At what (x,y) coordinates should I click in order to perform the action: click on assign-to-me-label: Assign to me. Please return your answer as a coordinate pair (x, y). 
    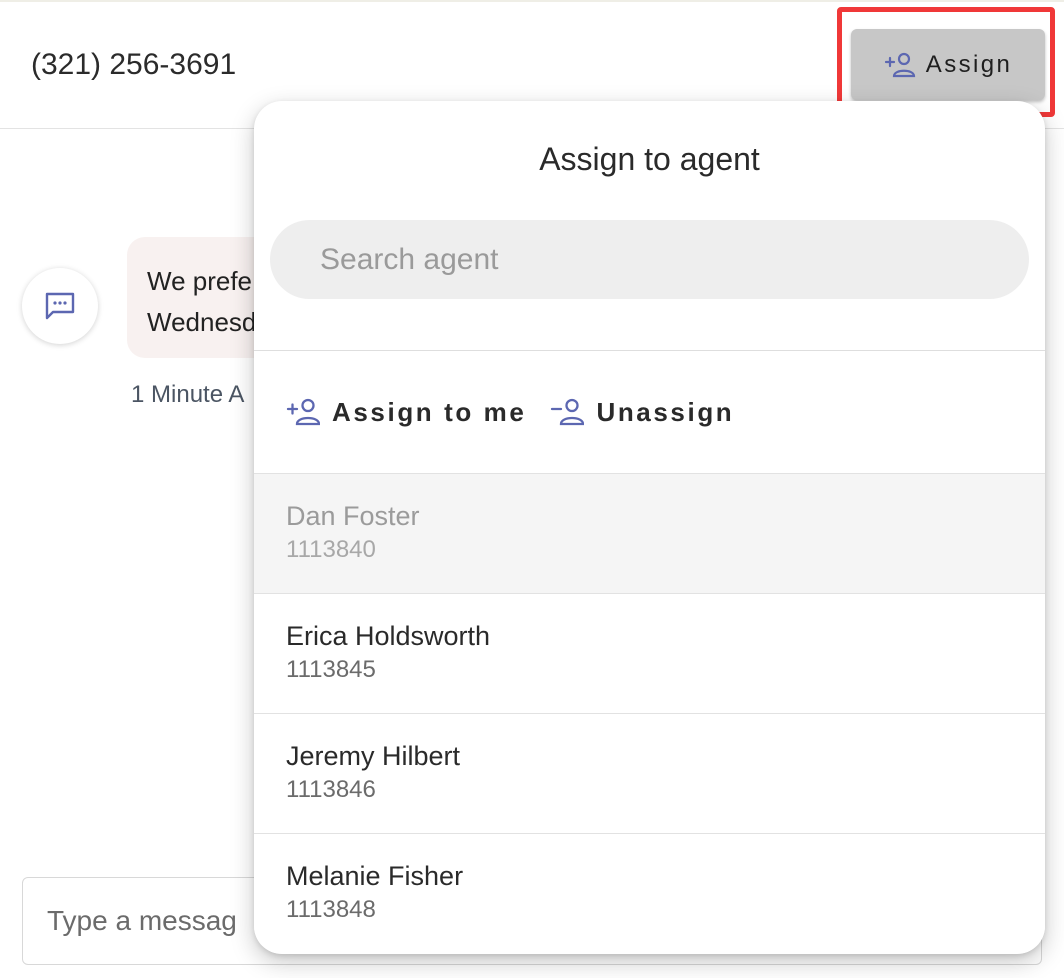
    Looking at the image, I should click on (429, 411).